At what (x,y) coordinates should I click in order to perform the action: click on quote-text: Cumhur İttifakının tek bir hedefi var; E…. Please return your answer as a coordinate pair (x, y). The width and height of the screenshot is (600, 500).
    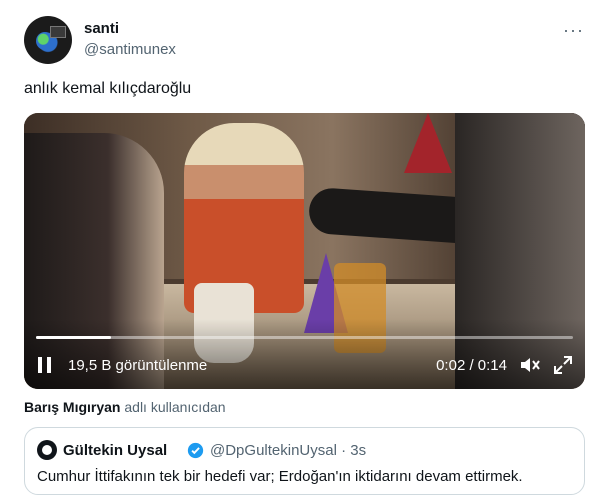
    Looking at the image, I should click on (280, 476).